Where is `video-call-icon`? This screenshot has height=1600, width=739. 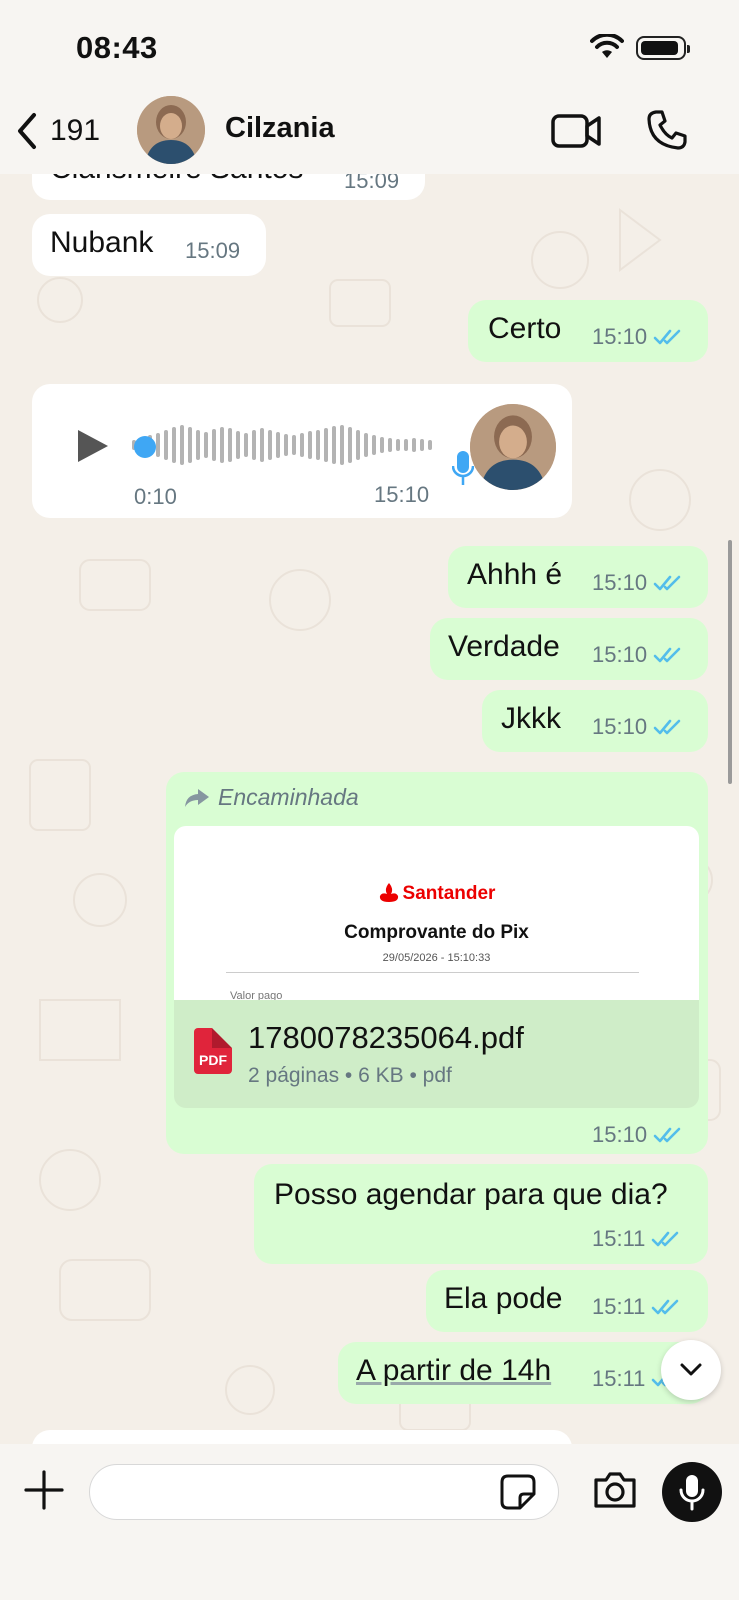
video-call-icon is located at coordinates (577, 131).